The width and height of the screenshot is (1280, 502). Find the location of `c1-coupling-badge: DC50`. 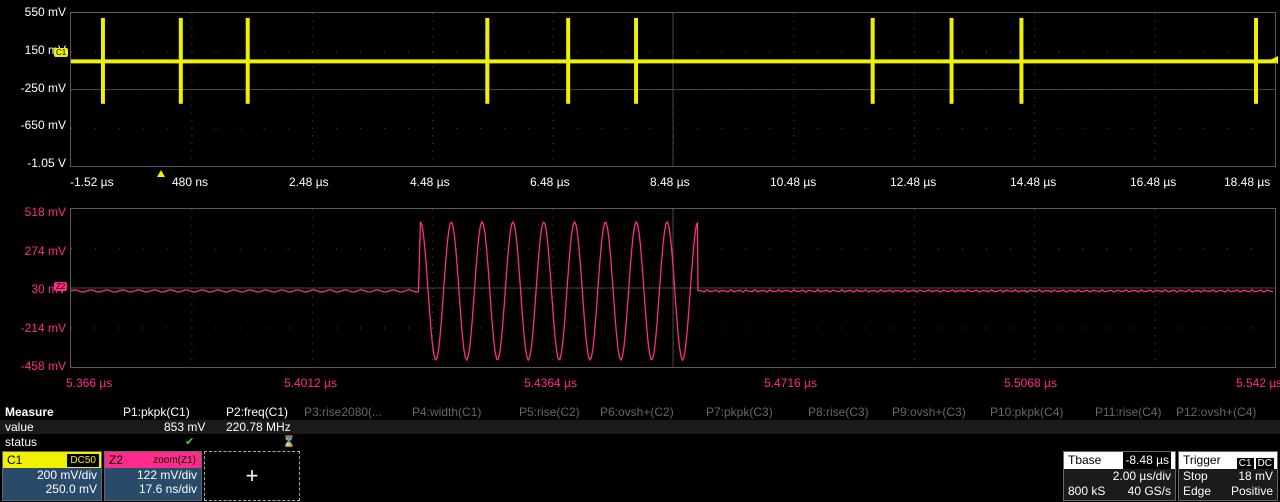

c1-coupling-badge: DC50 is located at coordinates (83, 460).